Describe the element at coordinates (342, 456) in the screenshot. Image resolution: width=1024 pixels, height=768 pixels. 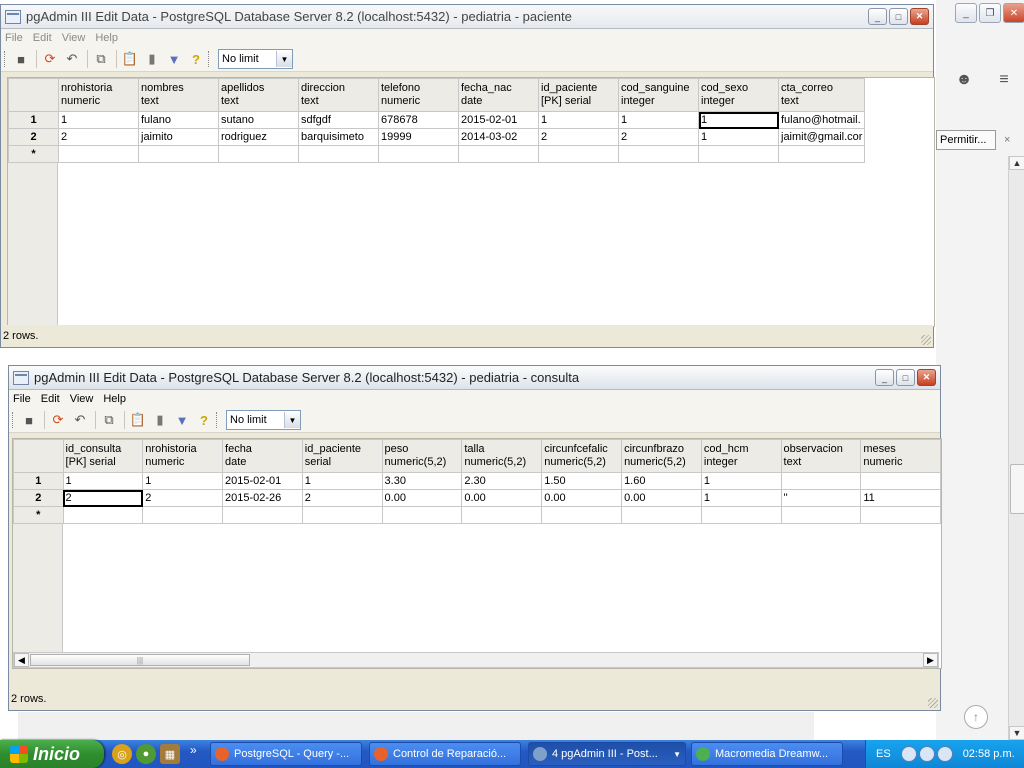
I see `column-header: id_paciente serial` at that location.